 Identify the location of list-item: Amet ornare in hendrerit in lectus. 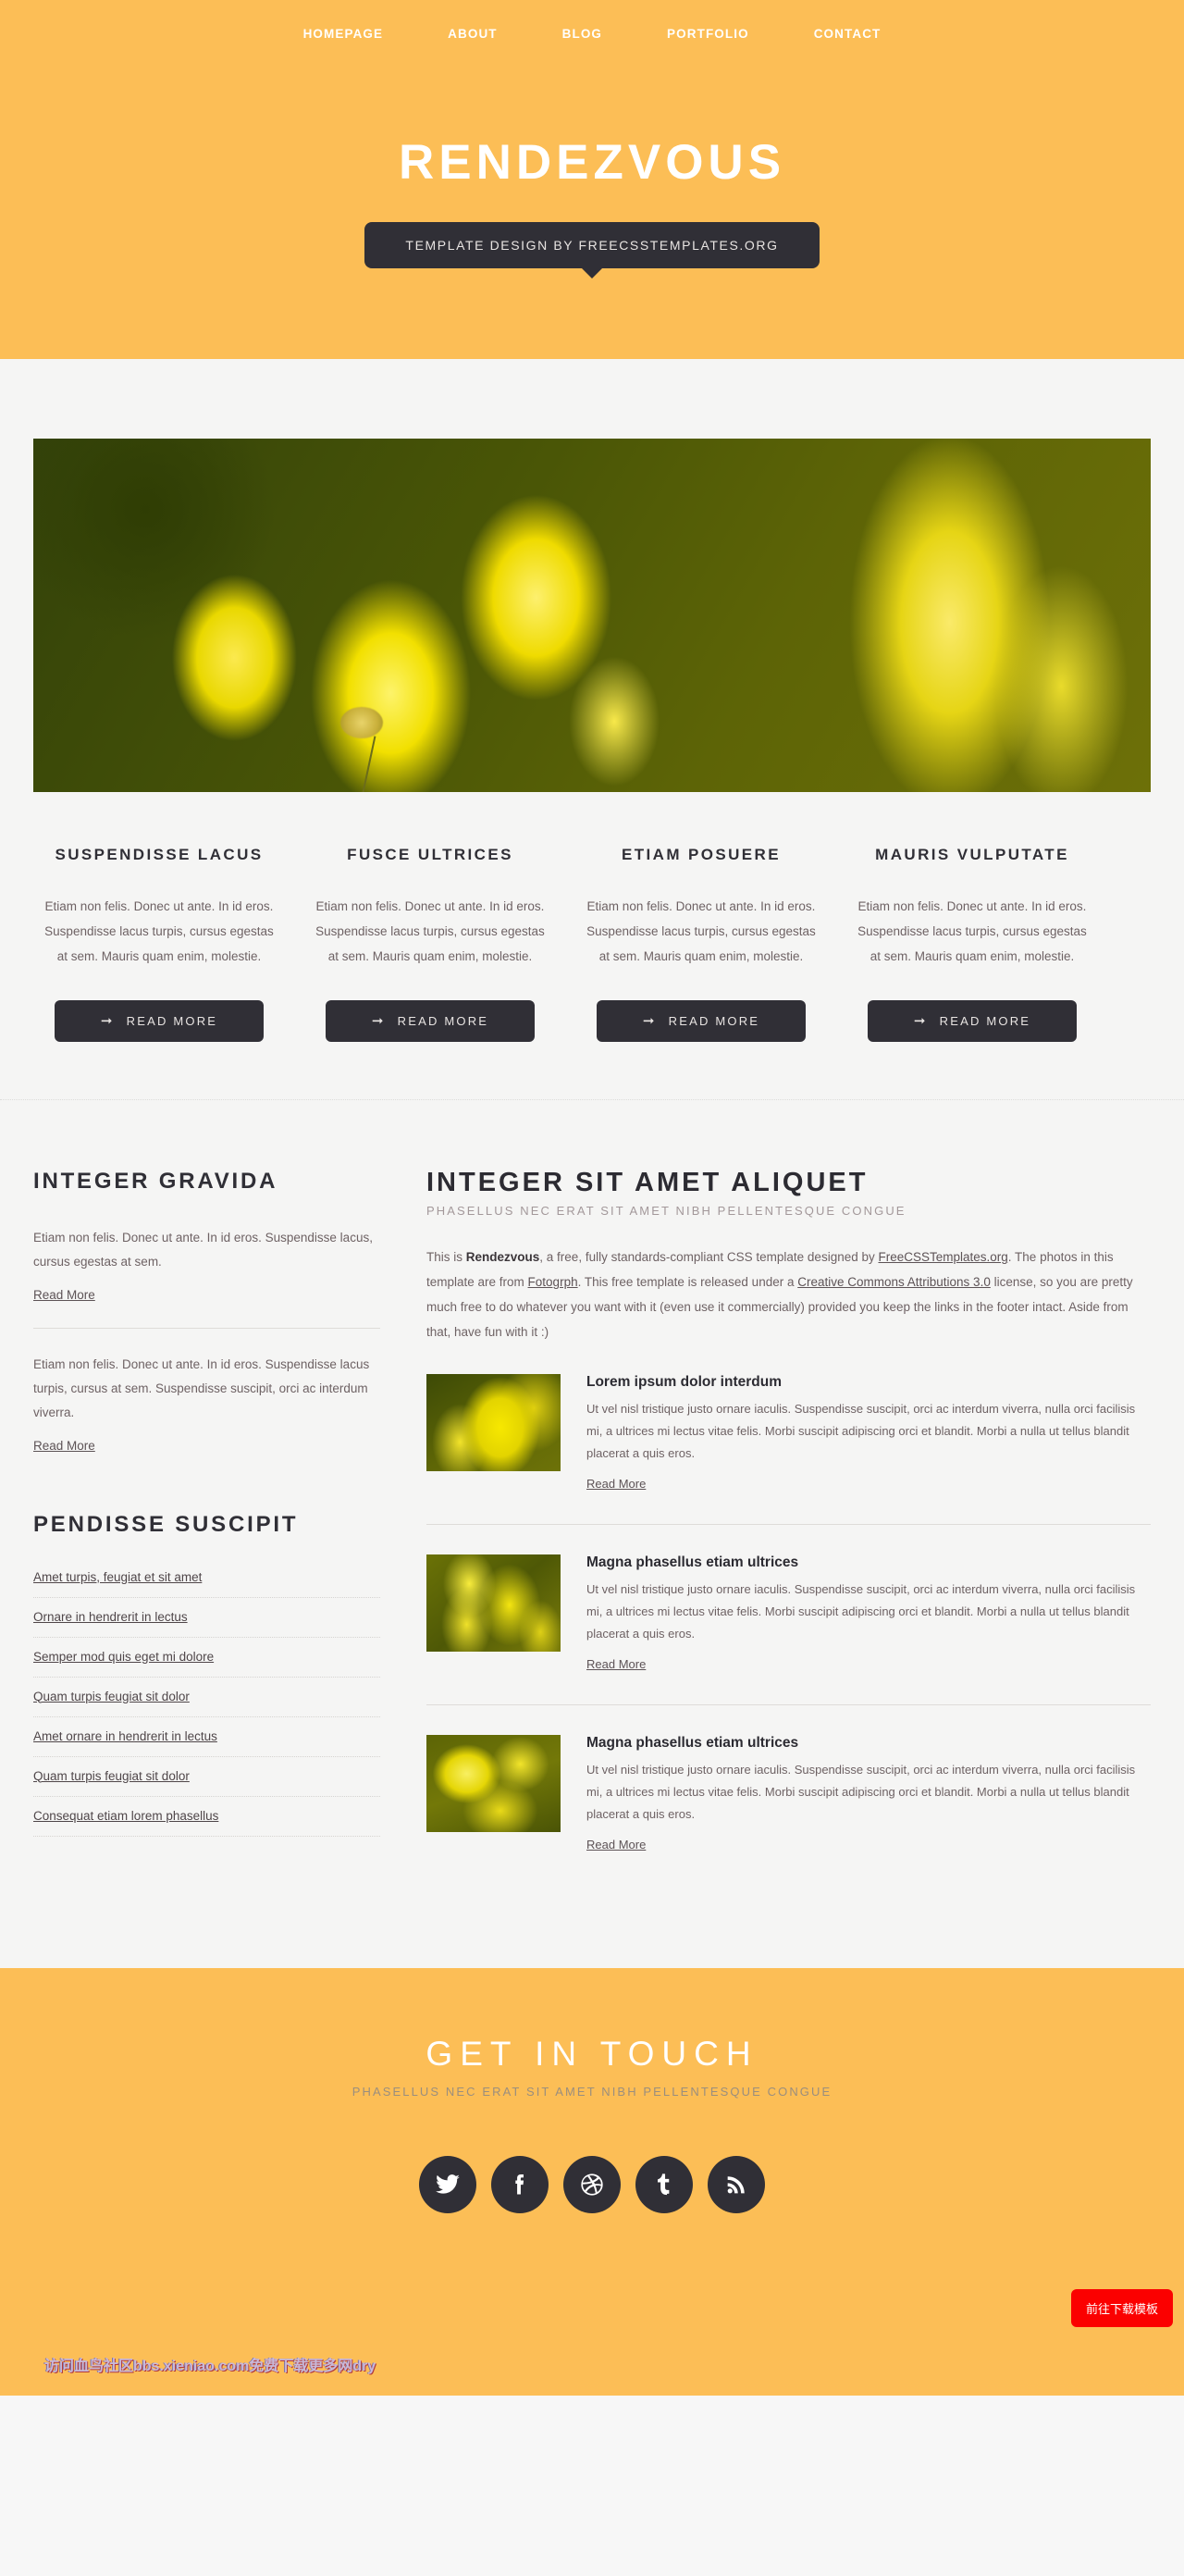
(207, 1737).